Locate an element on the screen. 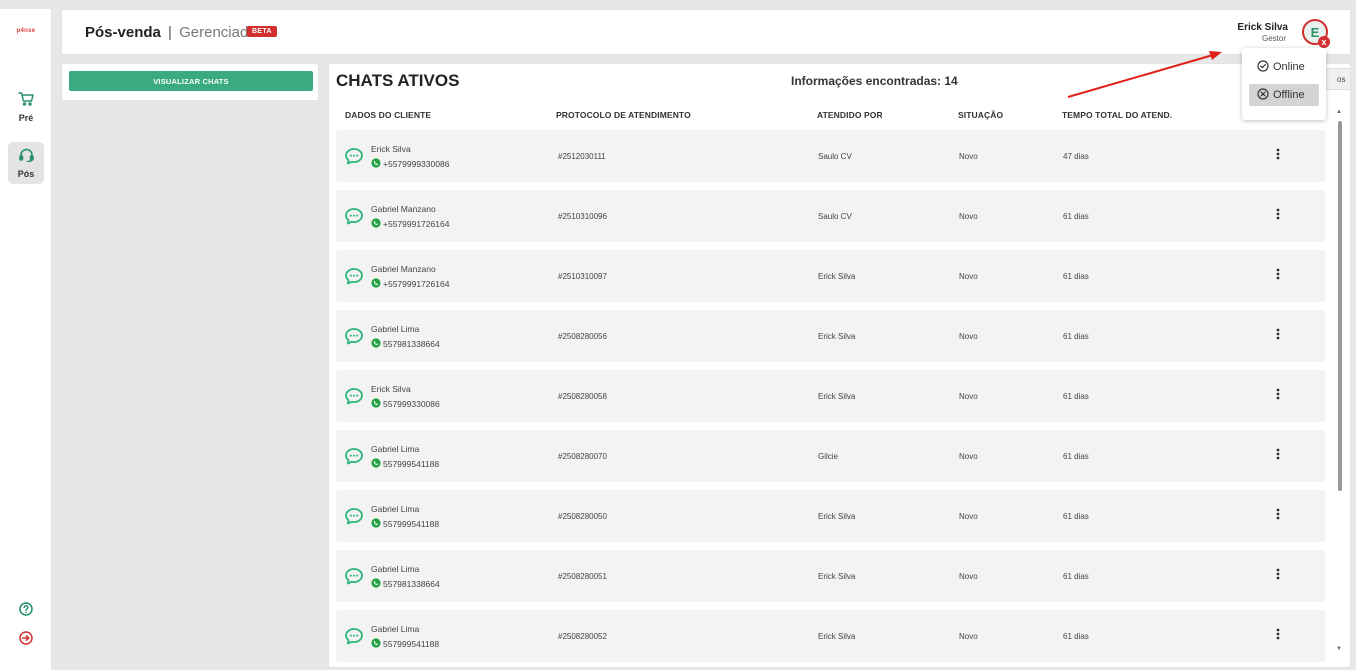  column-header-status: SITUAÇÃO is located at coordinates (980, 115).